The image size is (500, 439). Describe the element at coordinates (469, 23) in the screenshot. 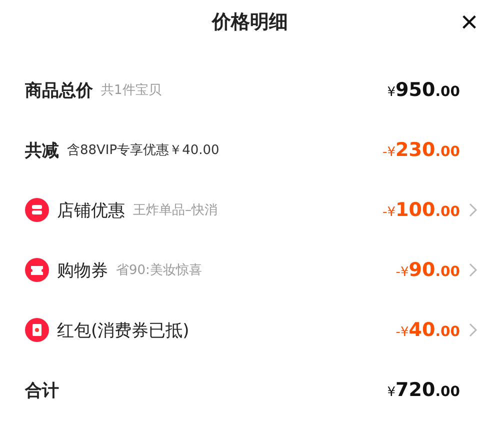

I see `close-button: ×` at that location.